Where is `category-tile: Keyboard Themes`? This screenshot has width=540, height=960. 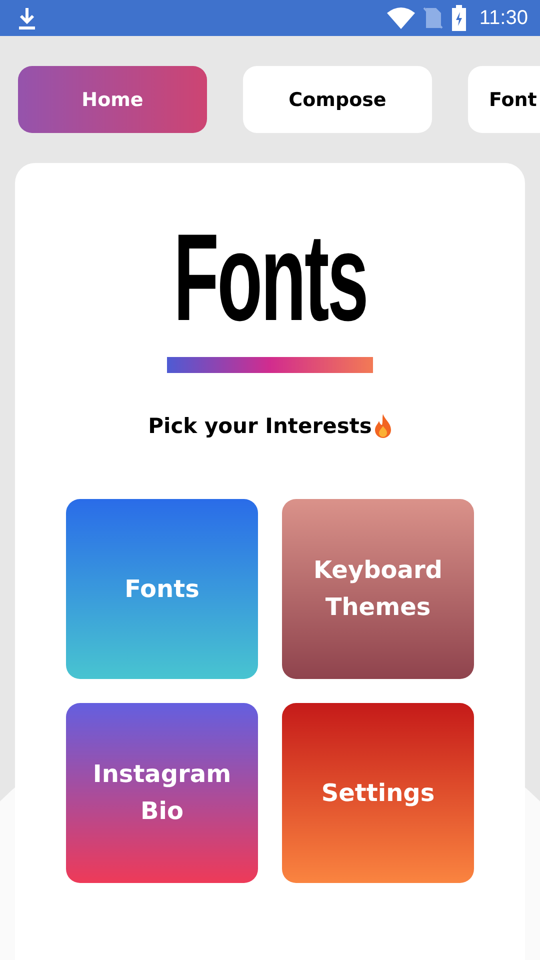 category-tile: Keyboard Themes is located at coordinates (378, 589).